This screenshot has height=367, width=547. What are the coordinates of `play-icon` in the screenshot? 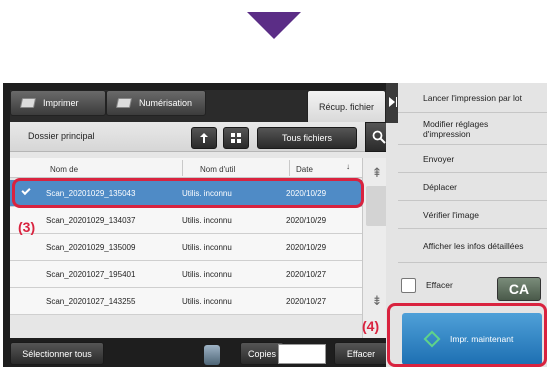 It's located at (392, 102).